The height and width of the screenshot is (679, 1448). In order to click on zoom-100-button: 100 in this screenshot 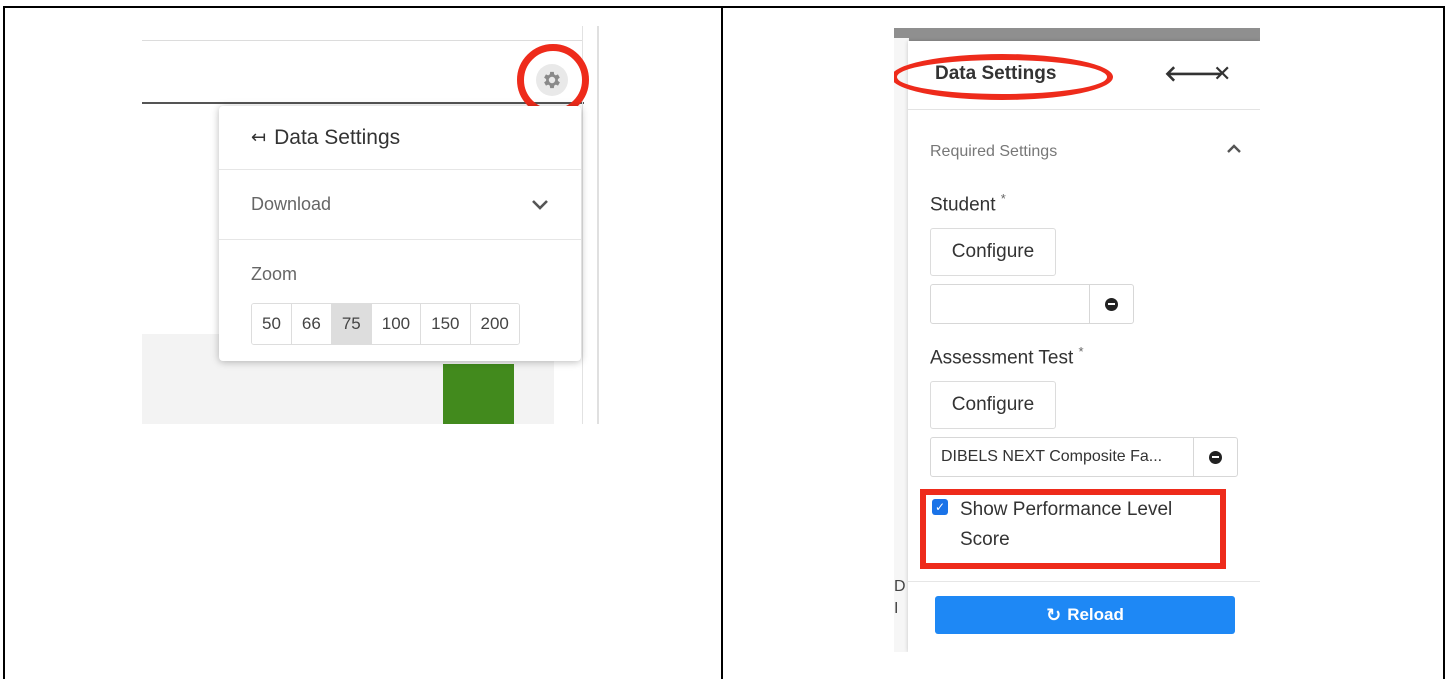, I will do `click(396, 324)`.